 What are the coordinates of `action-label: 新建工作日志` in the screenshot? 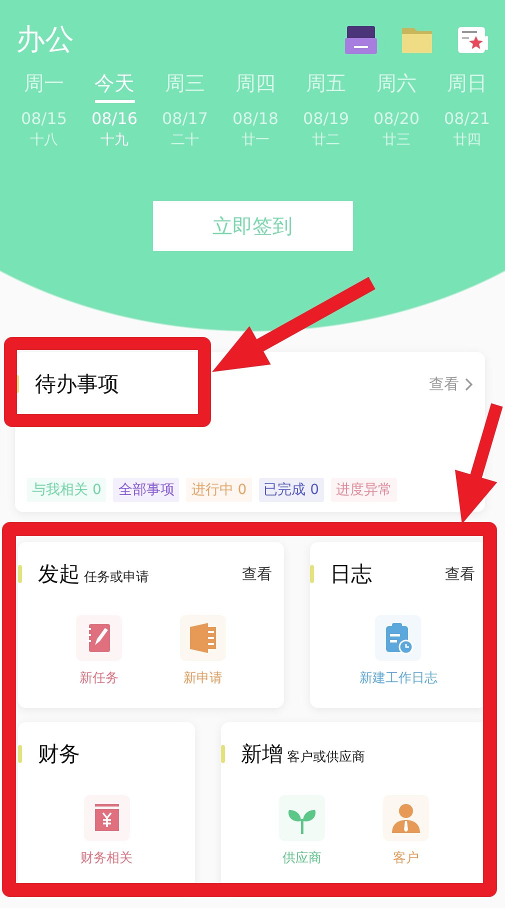 It's located at (398, 678).